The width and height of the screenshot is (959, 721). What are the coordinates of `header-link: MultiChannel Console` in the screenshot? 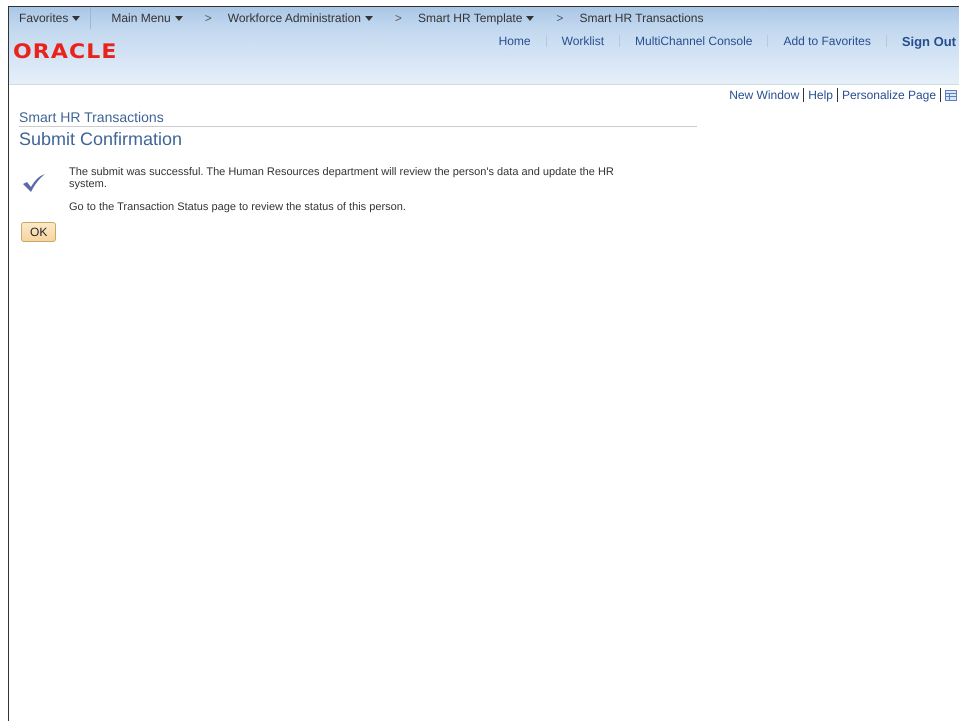 It's located at (694, 41).